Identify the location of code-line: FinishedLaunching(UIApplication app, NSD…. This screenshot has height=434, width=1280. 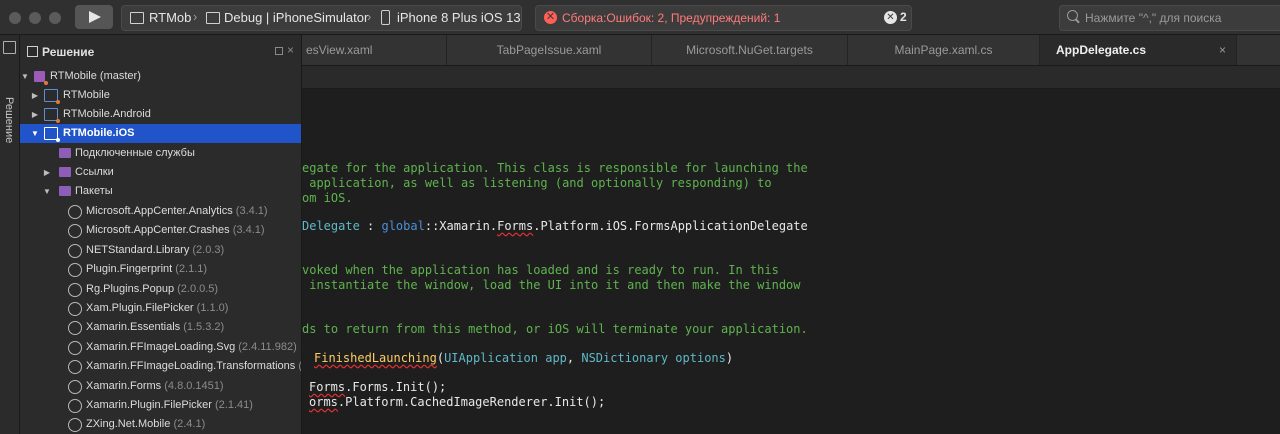
(523, 358).